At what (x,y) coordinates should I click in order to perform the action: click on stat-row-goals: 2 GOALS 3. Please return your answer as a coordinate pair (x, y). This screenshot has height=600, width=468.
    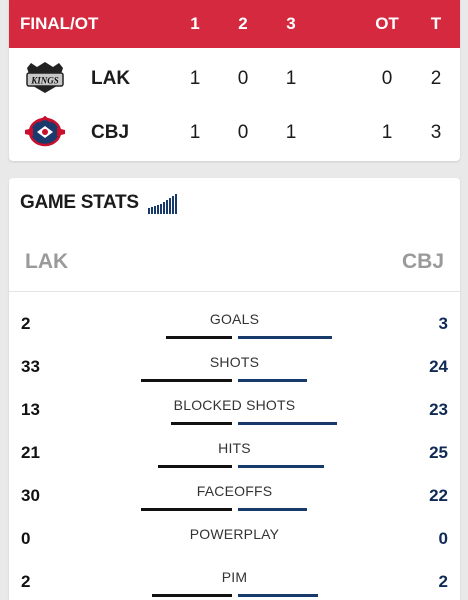
    Looking at the image, I should click on (234, 320).